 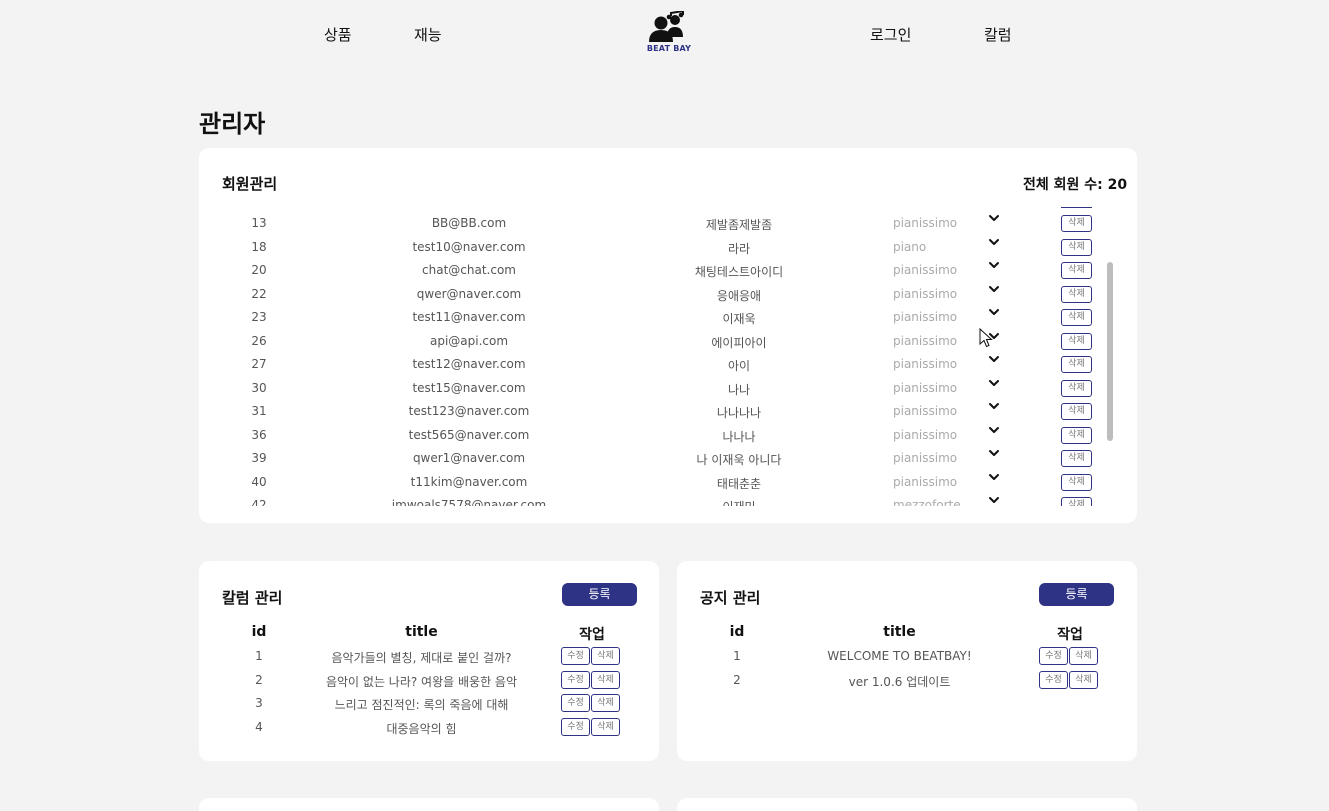 I want to click on logo-icon, so click(x=666, y=25).